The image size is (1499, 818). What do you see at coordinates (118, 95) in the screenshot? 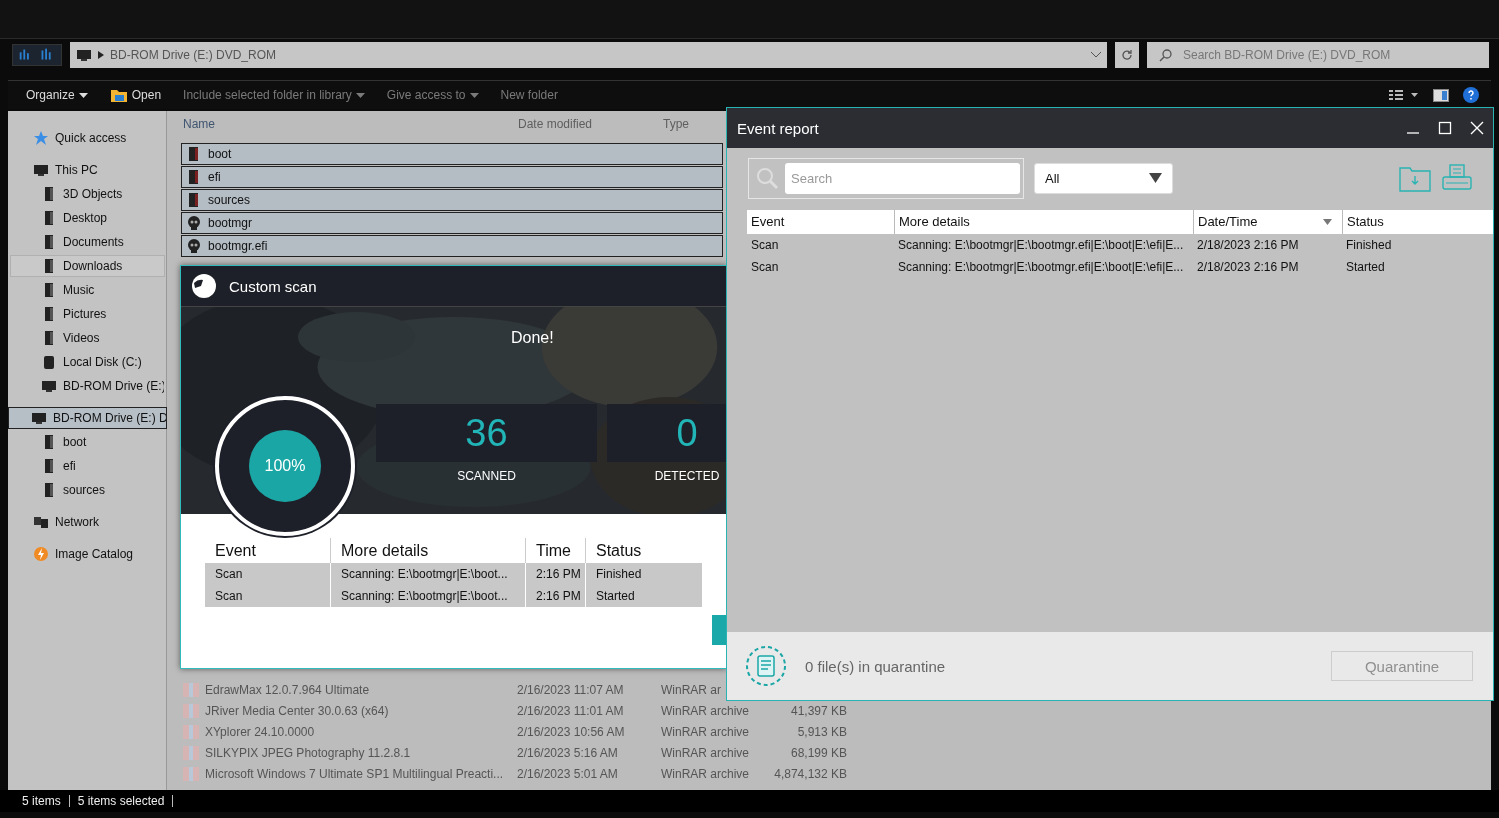
I see `folder-icon` at bounding box center [118, 95].